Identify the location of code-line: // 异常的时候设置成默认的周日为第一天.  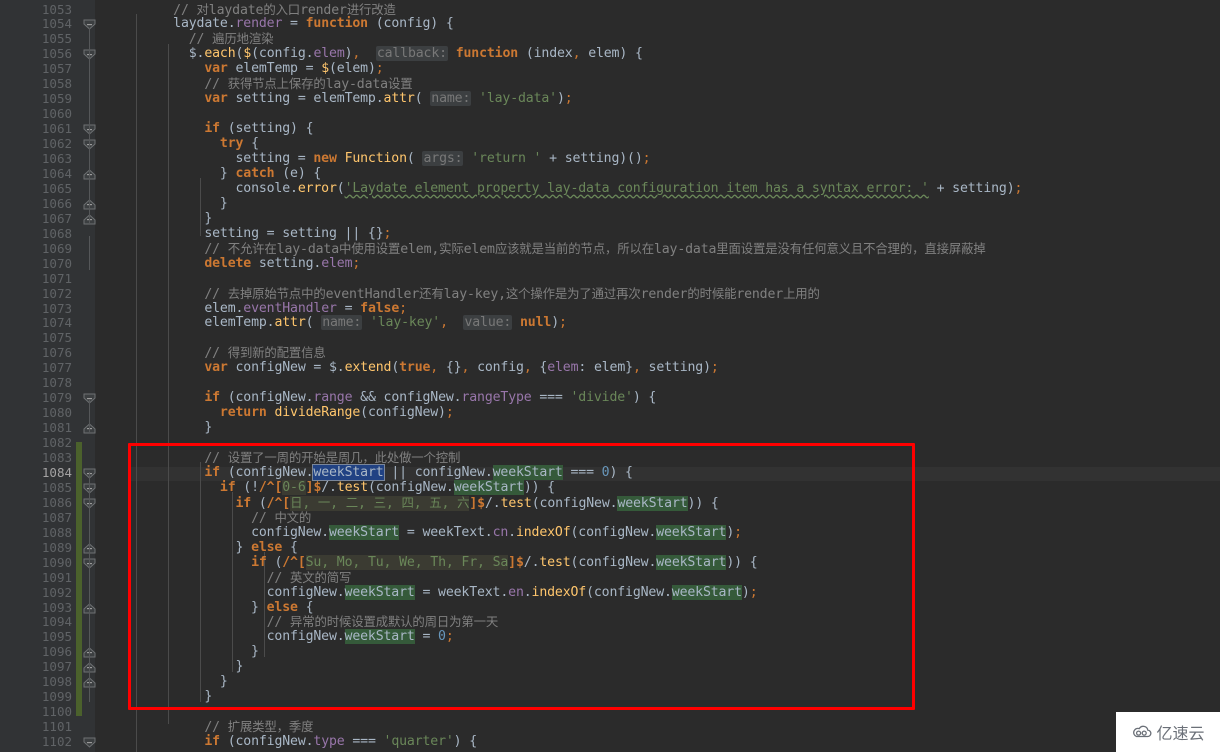
(320, 622).